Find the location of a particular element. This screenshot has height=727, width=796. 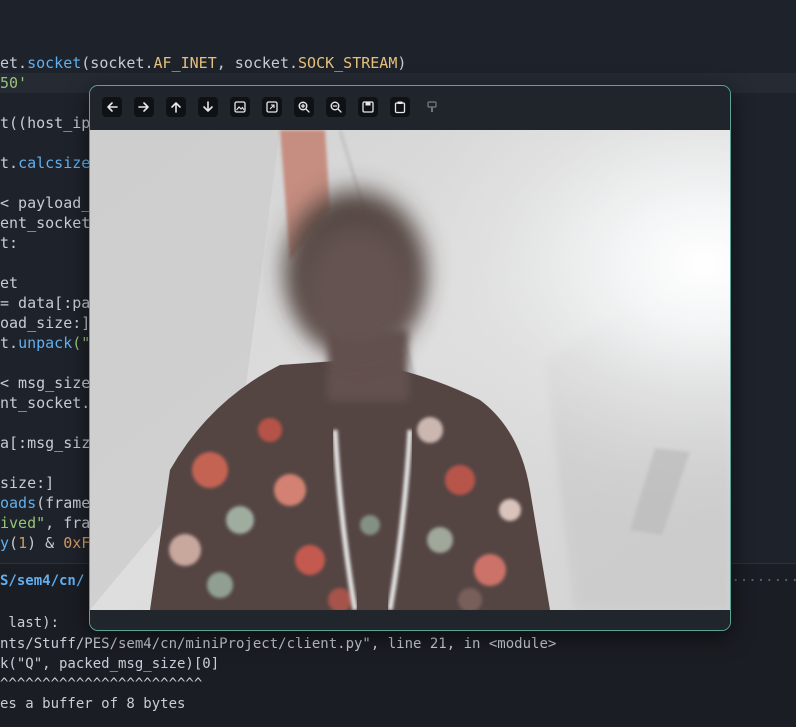

original-size-button is located at coordinates (272, 107).